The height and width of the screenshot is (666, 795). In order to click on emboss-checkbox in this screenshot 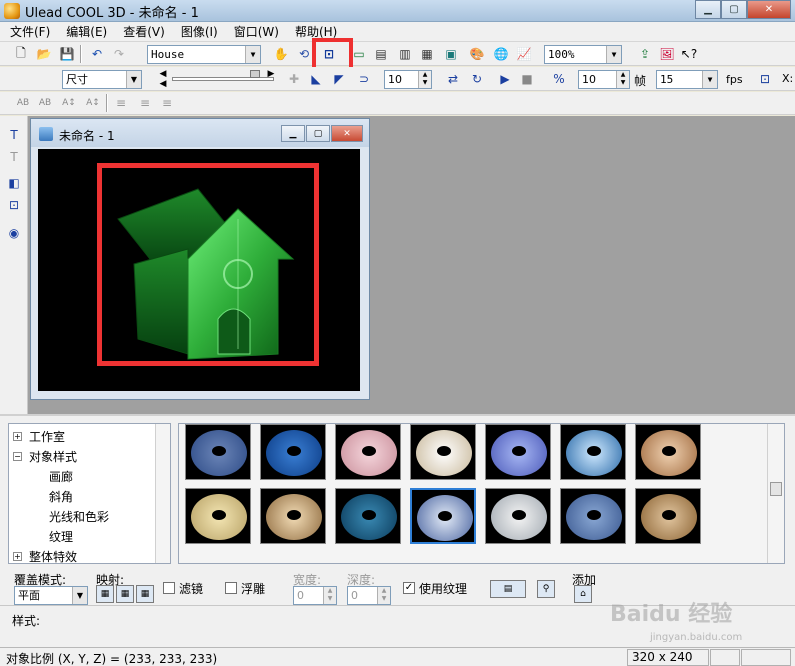, I will do `click(231, 588)`.